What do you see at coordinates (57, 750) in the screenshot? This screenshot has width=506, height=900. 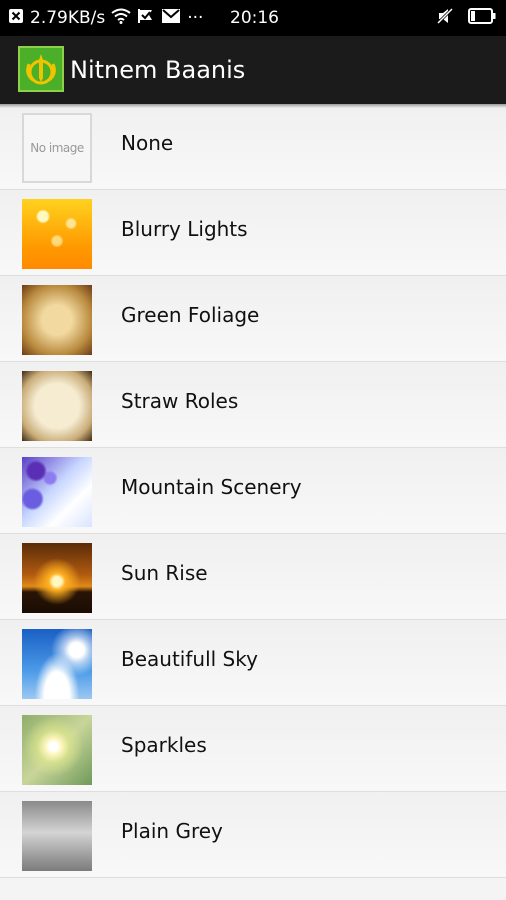 I see `sparkles-thumbnail` at bounding box center [57, 750].